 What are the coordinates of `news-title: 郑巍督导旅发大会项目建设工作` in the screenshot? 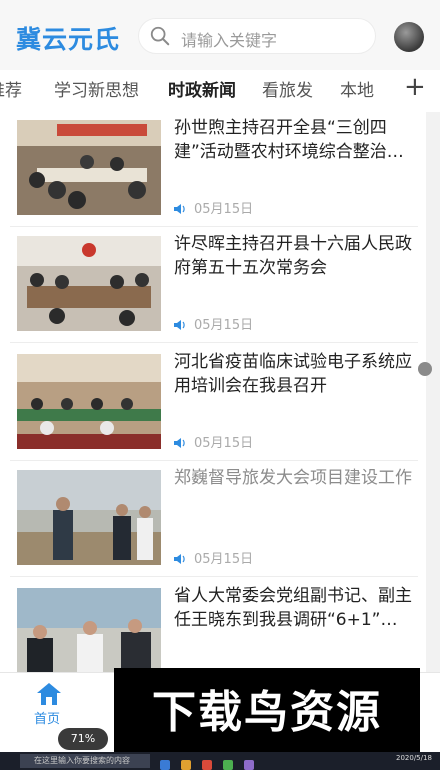 It's located at (293, 478).